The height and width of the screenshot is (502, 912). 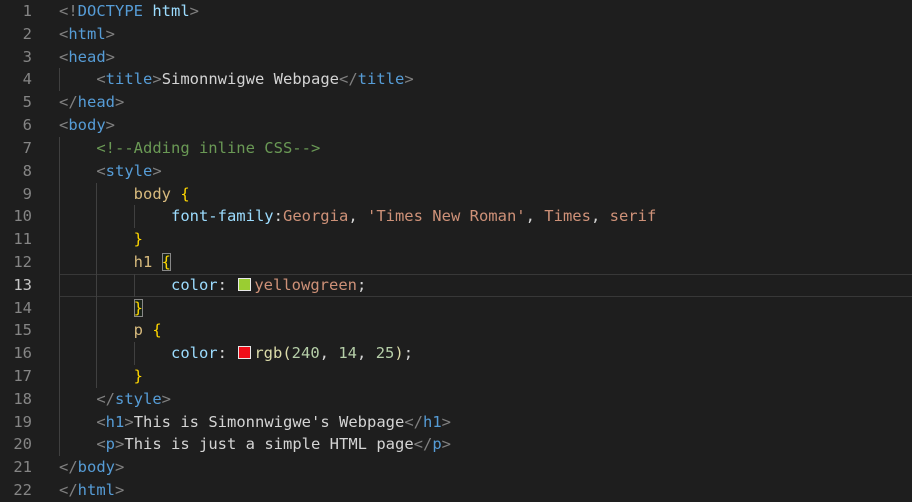 What do you see at coordinates (29, 171) in the screenshot?
I see `line-number: 8` at bounding box center [29, 171].